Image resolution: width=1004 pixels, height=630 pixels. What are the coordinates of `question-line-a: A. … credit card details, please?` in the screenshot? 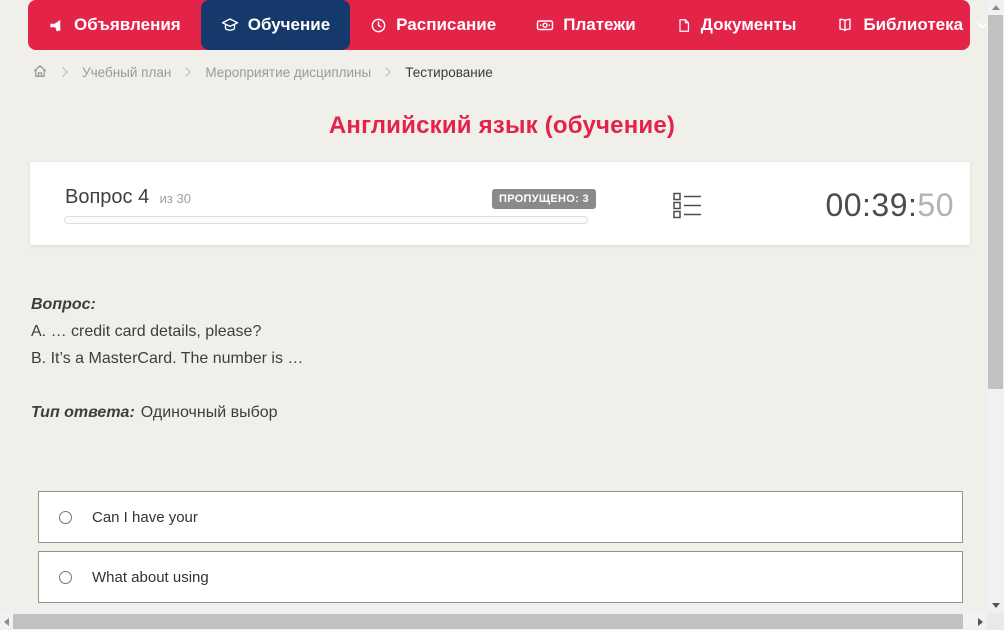 It's located at (146, 331).